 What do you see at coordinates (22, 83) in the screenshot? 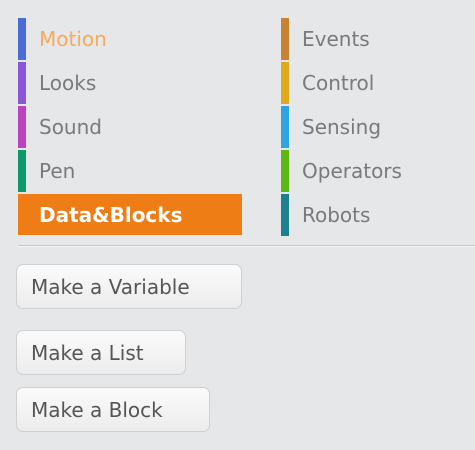
I see `looks-color-swatch` at bounding box center [22, 83].